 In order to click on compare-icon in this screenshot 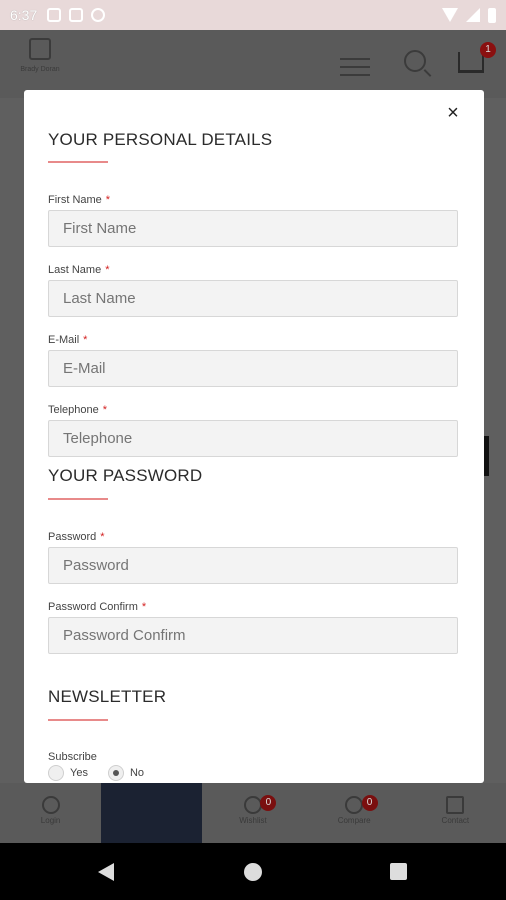, I will do `click(354, 805)`.